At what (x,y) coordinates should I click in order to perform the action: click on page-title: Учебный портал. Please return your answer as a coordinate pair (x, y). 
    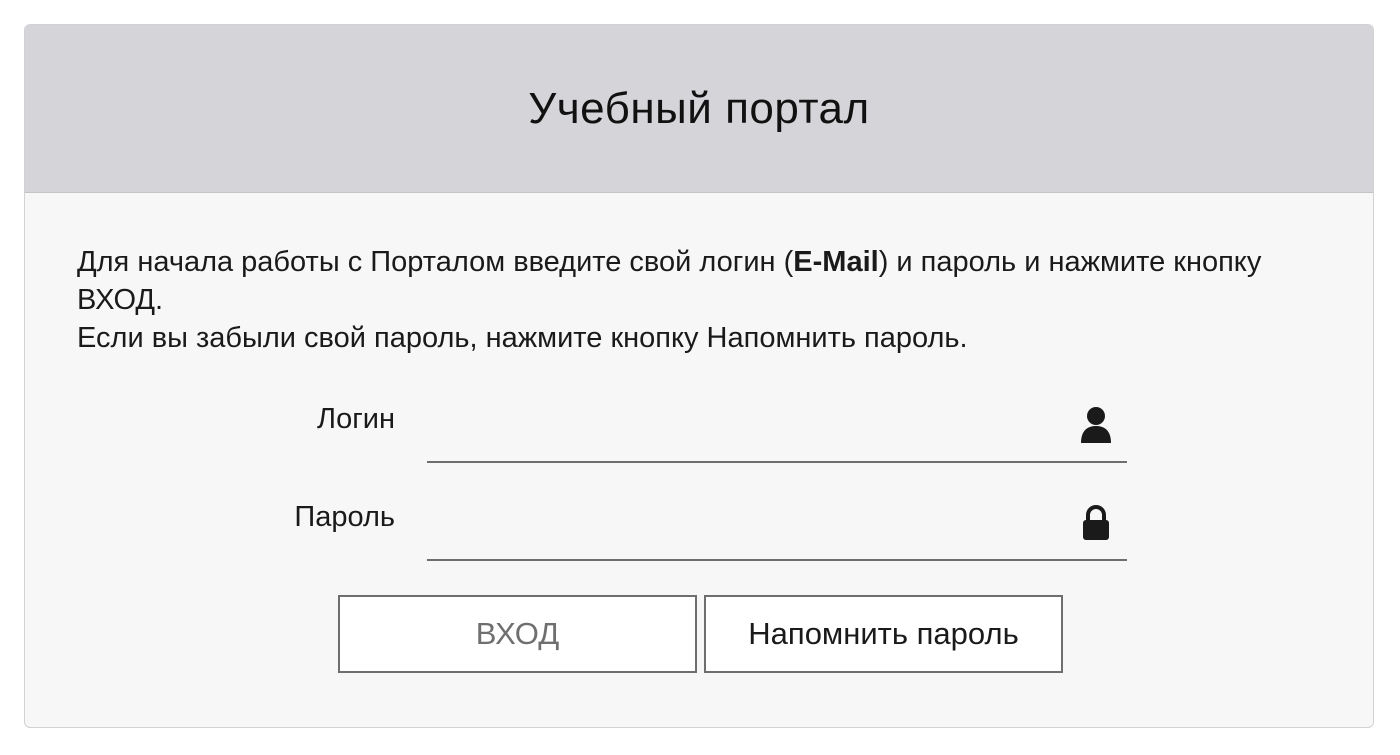
    Looking at the image, I should click on (699, 108).